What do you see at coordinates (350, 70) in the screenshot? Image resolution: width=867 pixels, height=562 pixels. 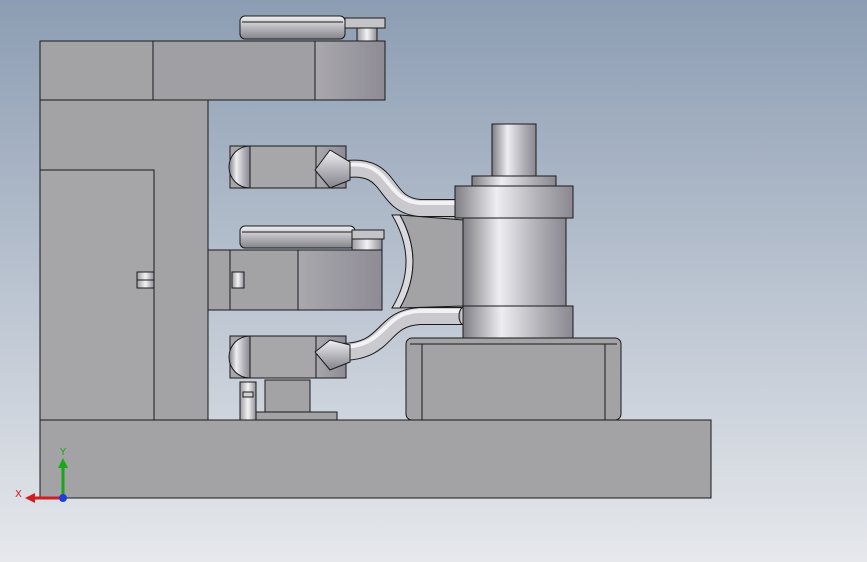 I see `top-arm-end` at bounding box center [350, 70].